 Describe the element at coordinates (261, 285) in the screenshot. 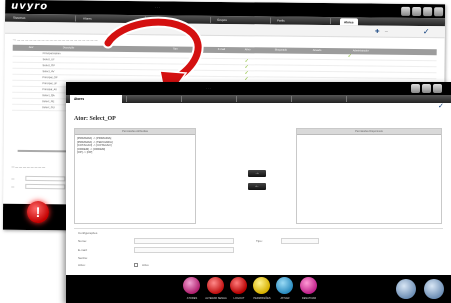

I see `permissions-icon` at that location.